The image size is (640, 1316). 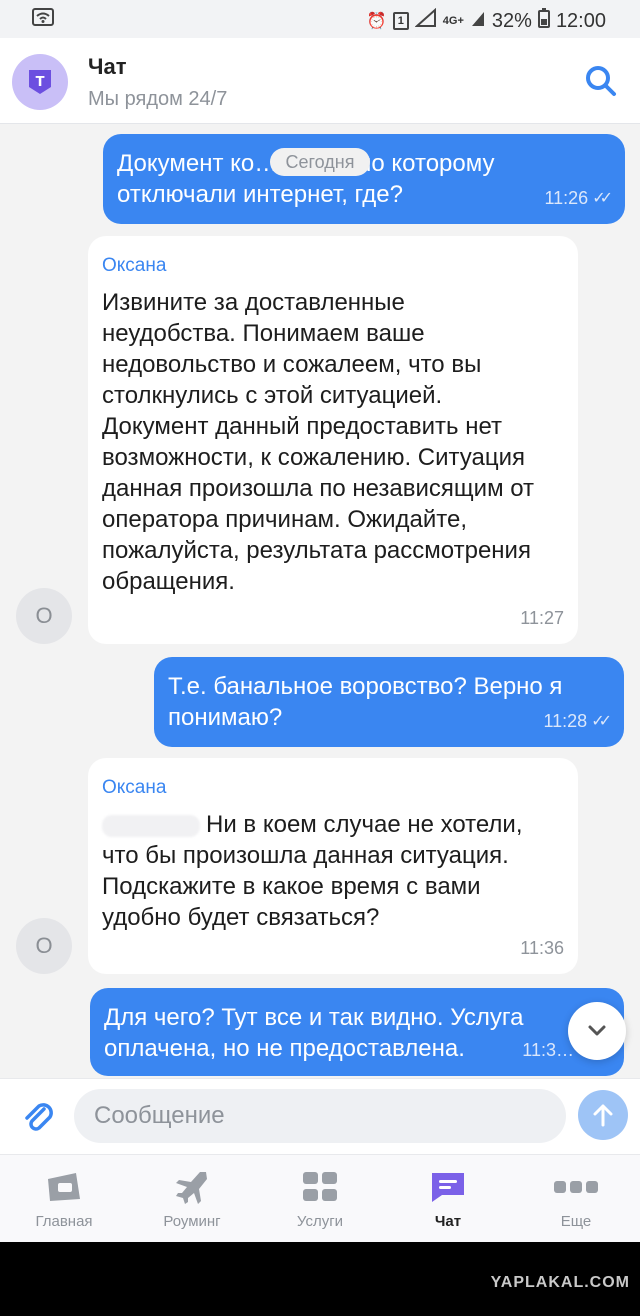 I want to click on search-icon, so click(x=601, y=81).